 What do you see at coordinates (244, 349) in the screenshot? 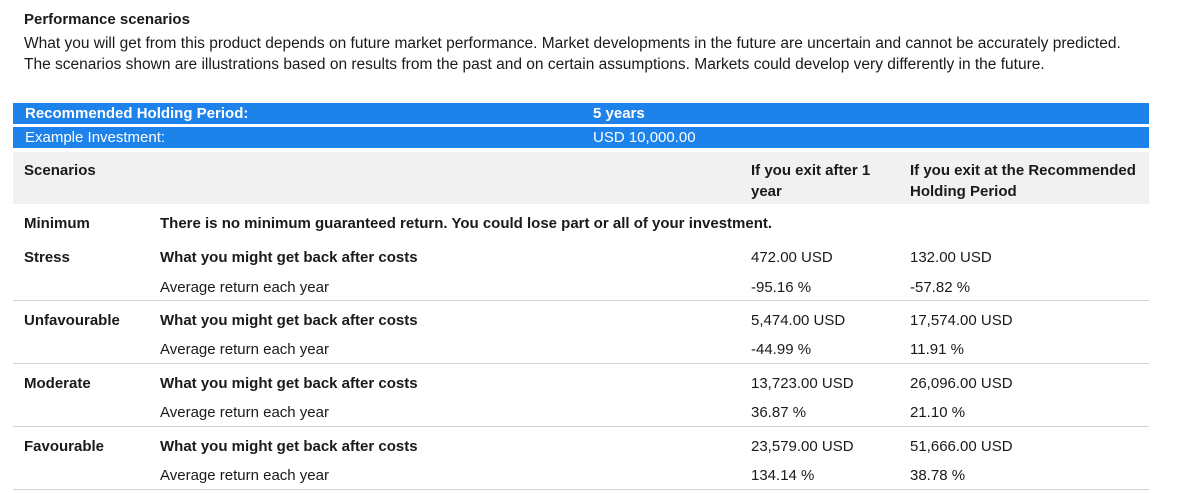
I see `unfavourable-return-label: Average return each year` at bounding box center [244, 349].